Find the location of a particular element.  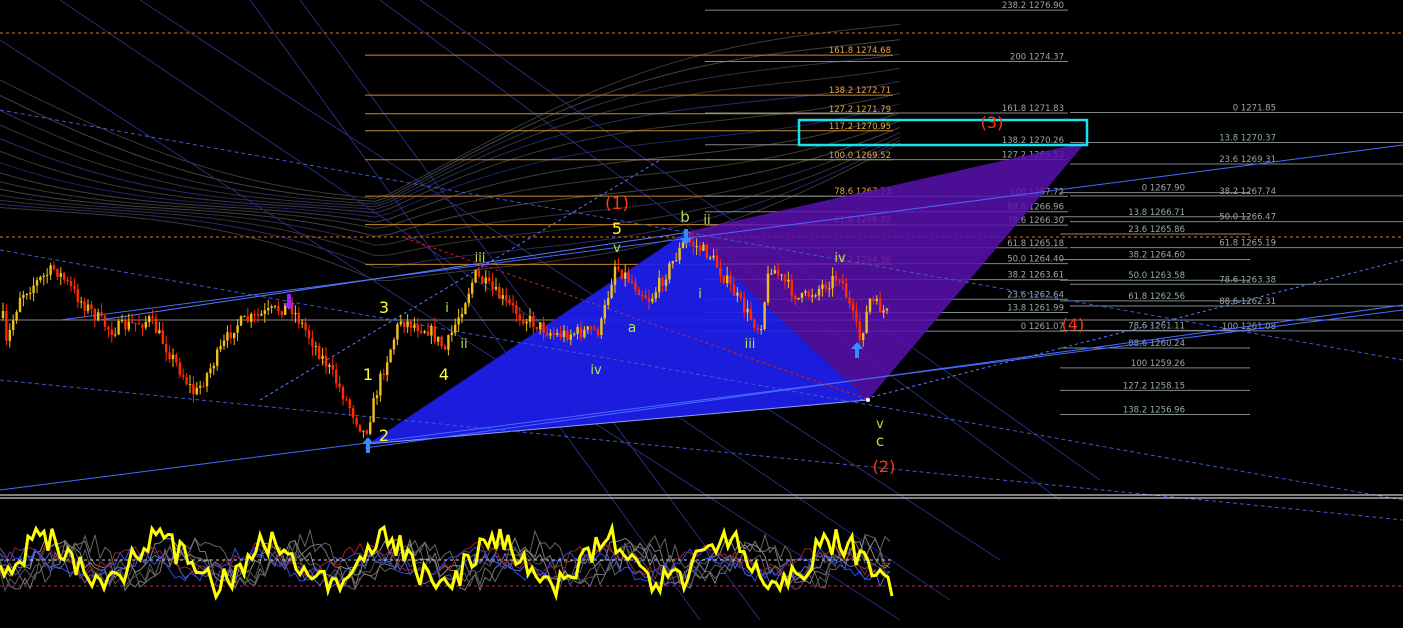

fib-label-mid: 23.6 1262.64 is located at coordinates (1035, 295).